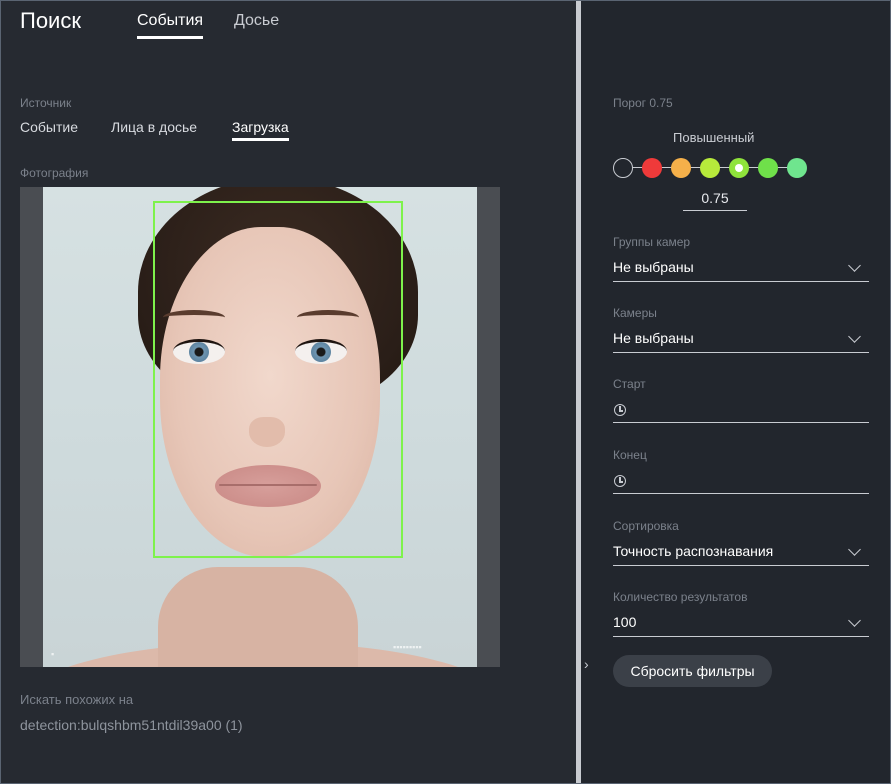 This screenshot has width=891, height=784. Describe the element at coordinates (680, 597) in the screenshot. I see `count-label: Количество результатов` at that location.